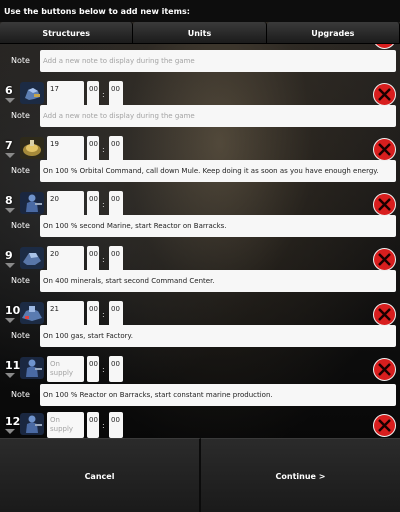  Describe the element at coordinates (200, 369) in the screenshot. I see `build-step-row: 11 On supply 00 : 00` at that location.